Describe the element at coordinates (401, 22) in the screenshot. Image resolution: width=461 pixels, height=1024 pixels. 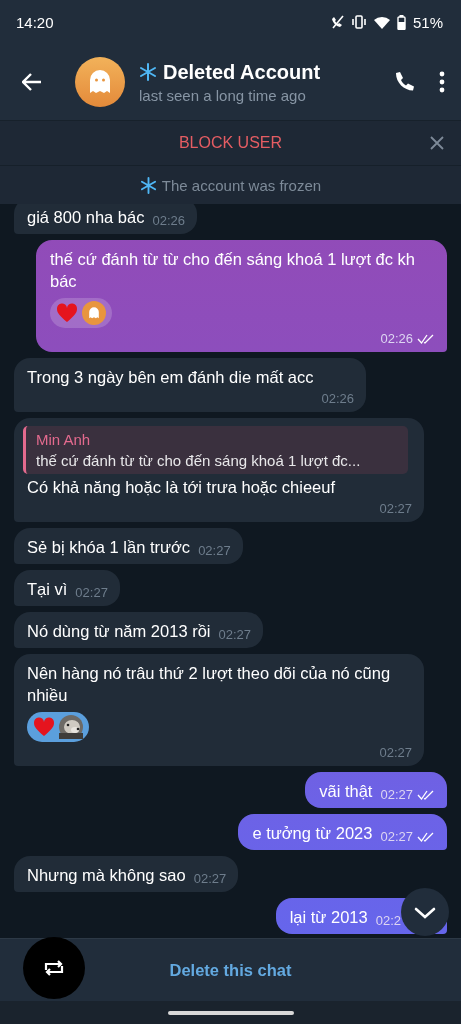
I see `battery-icon` at that location.